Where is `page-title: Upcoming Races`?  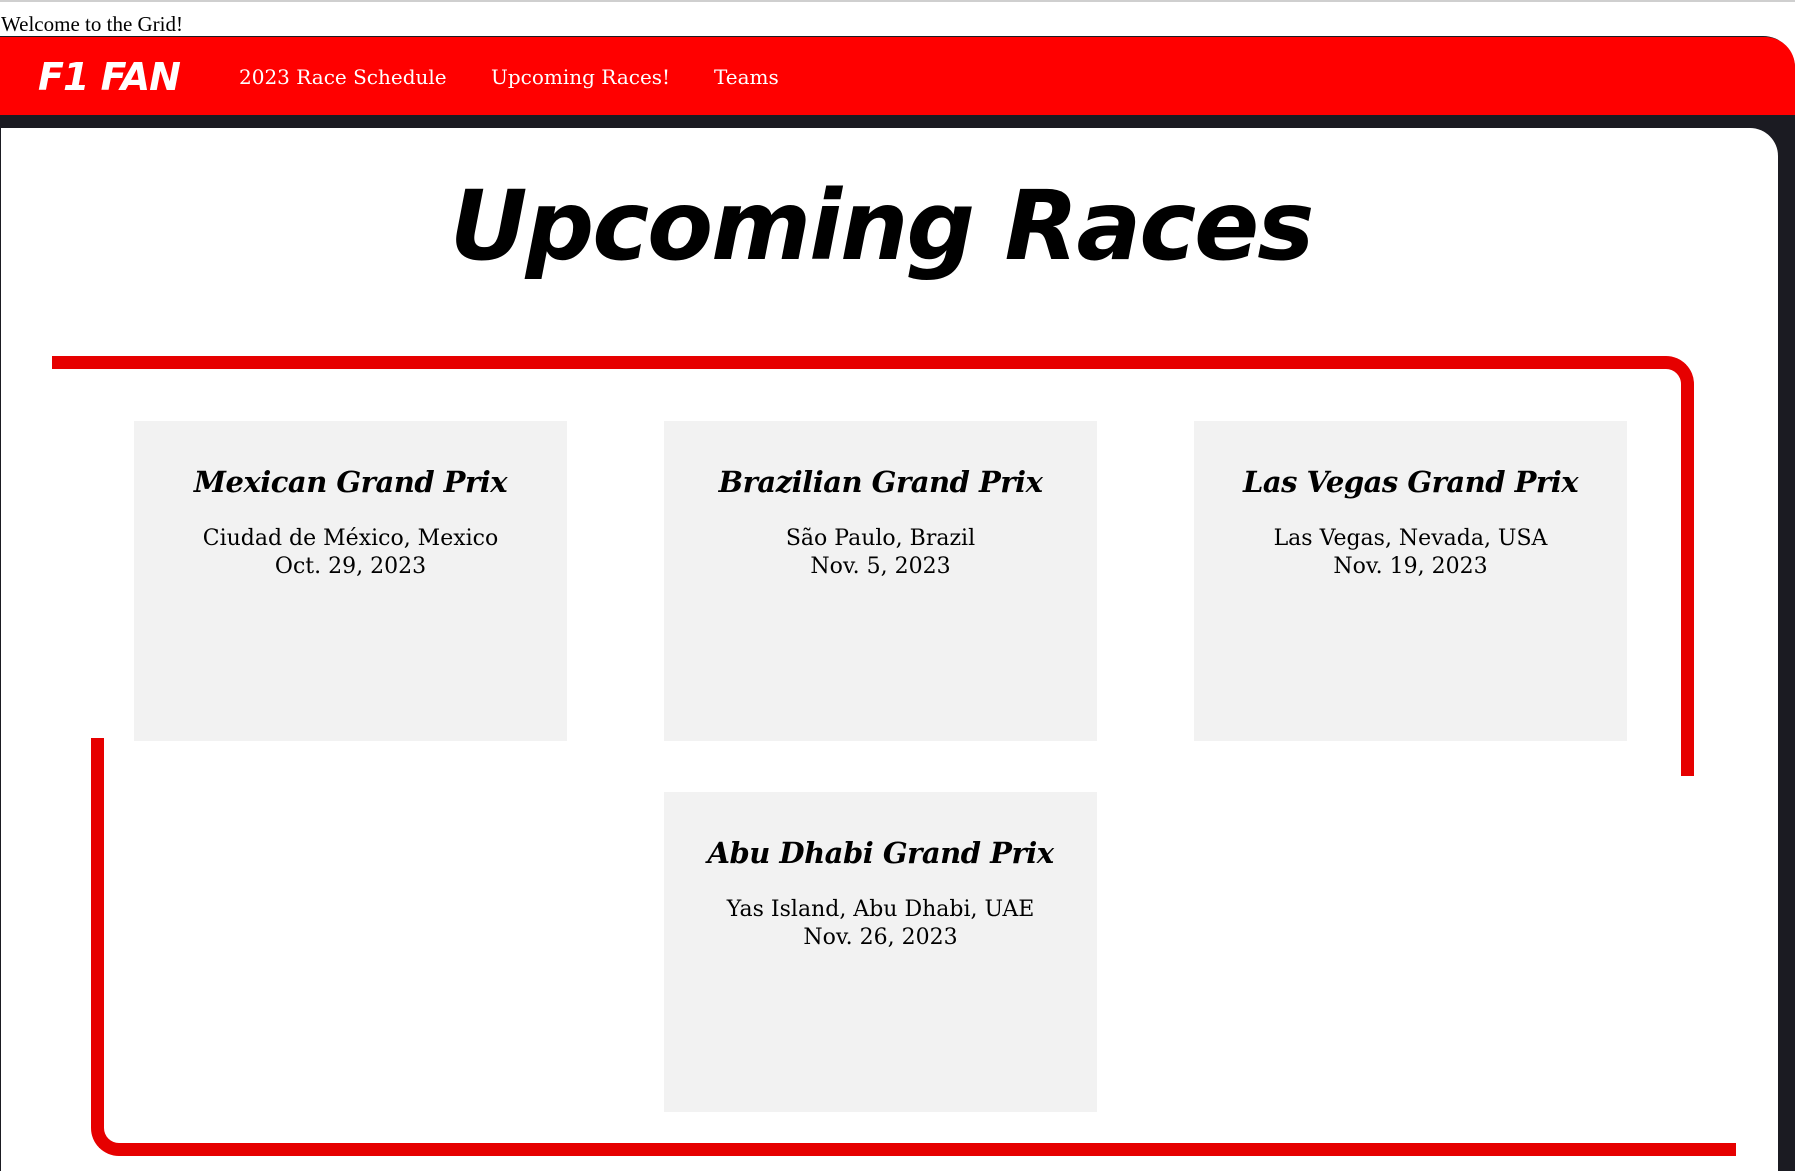
page-title: Upcoming Races is located at coordinates (882, 226).